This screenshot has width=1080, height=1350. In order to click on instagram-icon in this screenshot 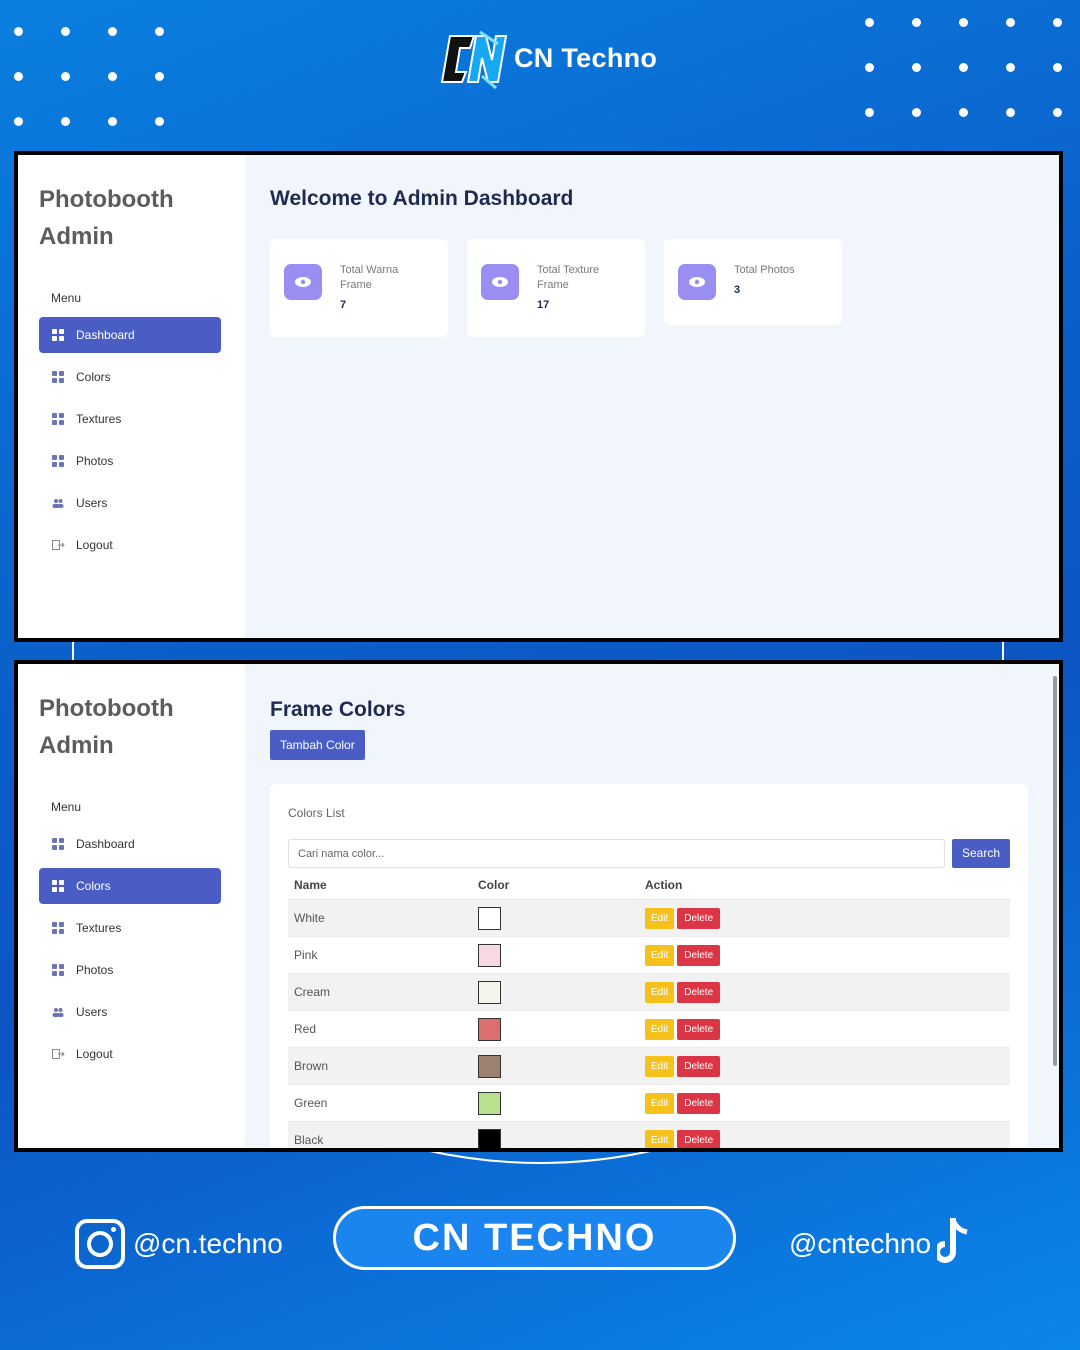, I will do `click(100, 1244)`.